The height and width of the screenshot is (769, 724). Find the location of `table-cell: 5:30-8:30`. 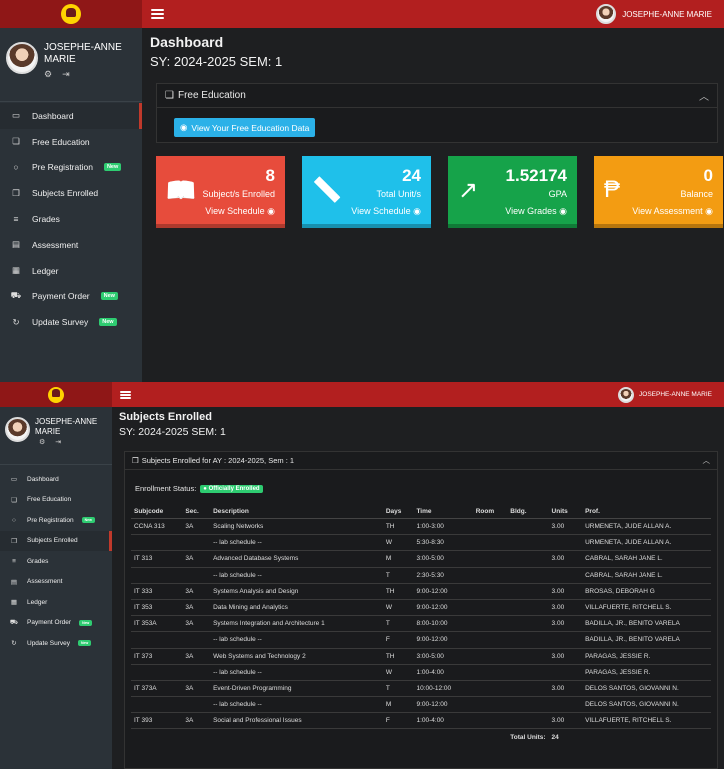

table-cell: 5:30-8:30 is located at coordinates (443, 543).